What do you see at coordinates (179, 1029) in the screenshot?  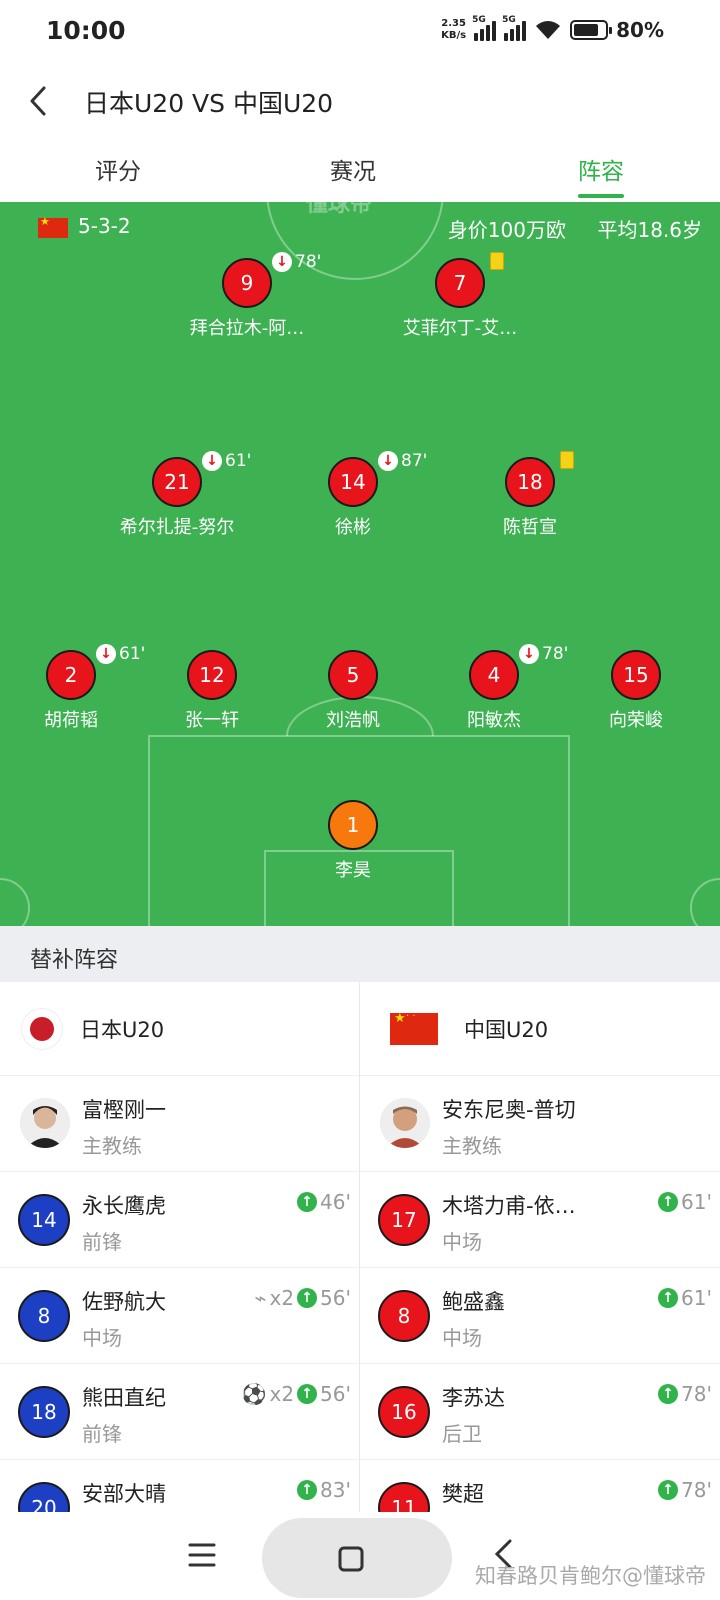 I see `team-header: 日本U20` at bounding box center [179, 1029].